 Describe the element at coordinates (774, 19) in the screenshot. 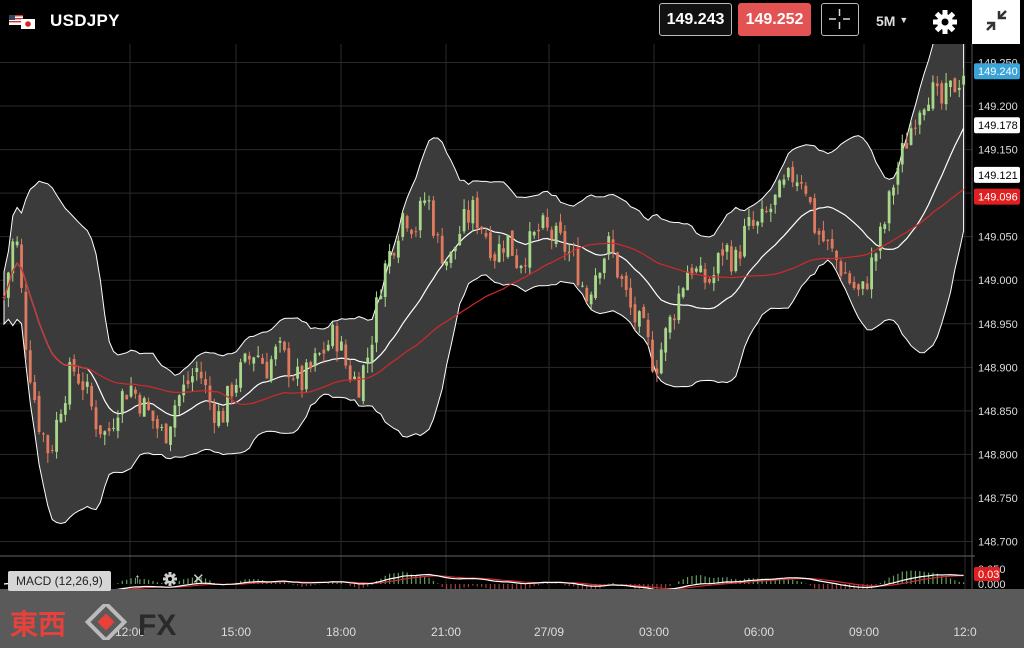

I see `ask-price-button: 149.252` at that location.